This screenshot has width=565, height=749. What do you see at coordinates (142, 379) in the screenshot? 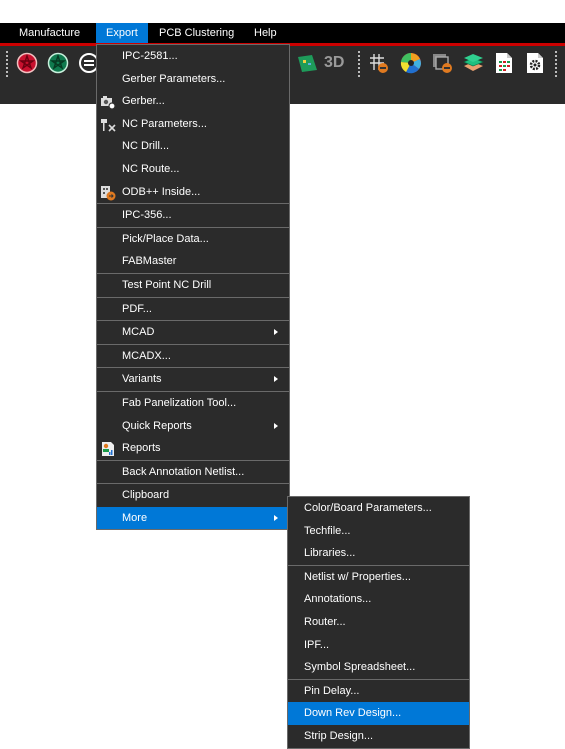
I see `menu-item-label: Variants` at bounding box center [142, 379].